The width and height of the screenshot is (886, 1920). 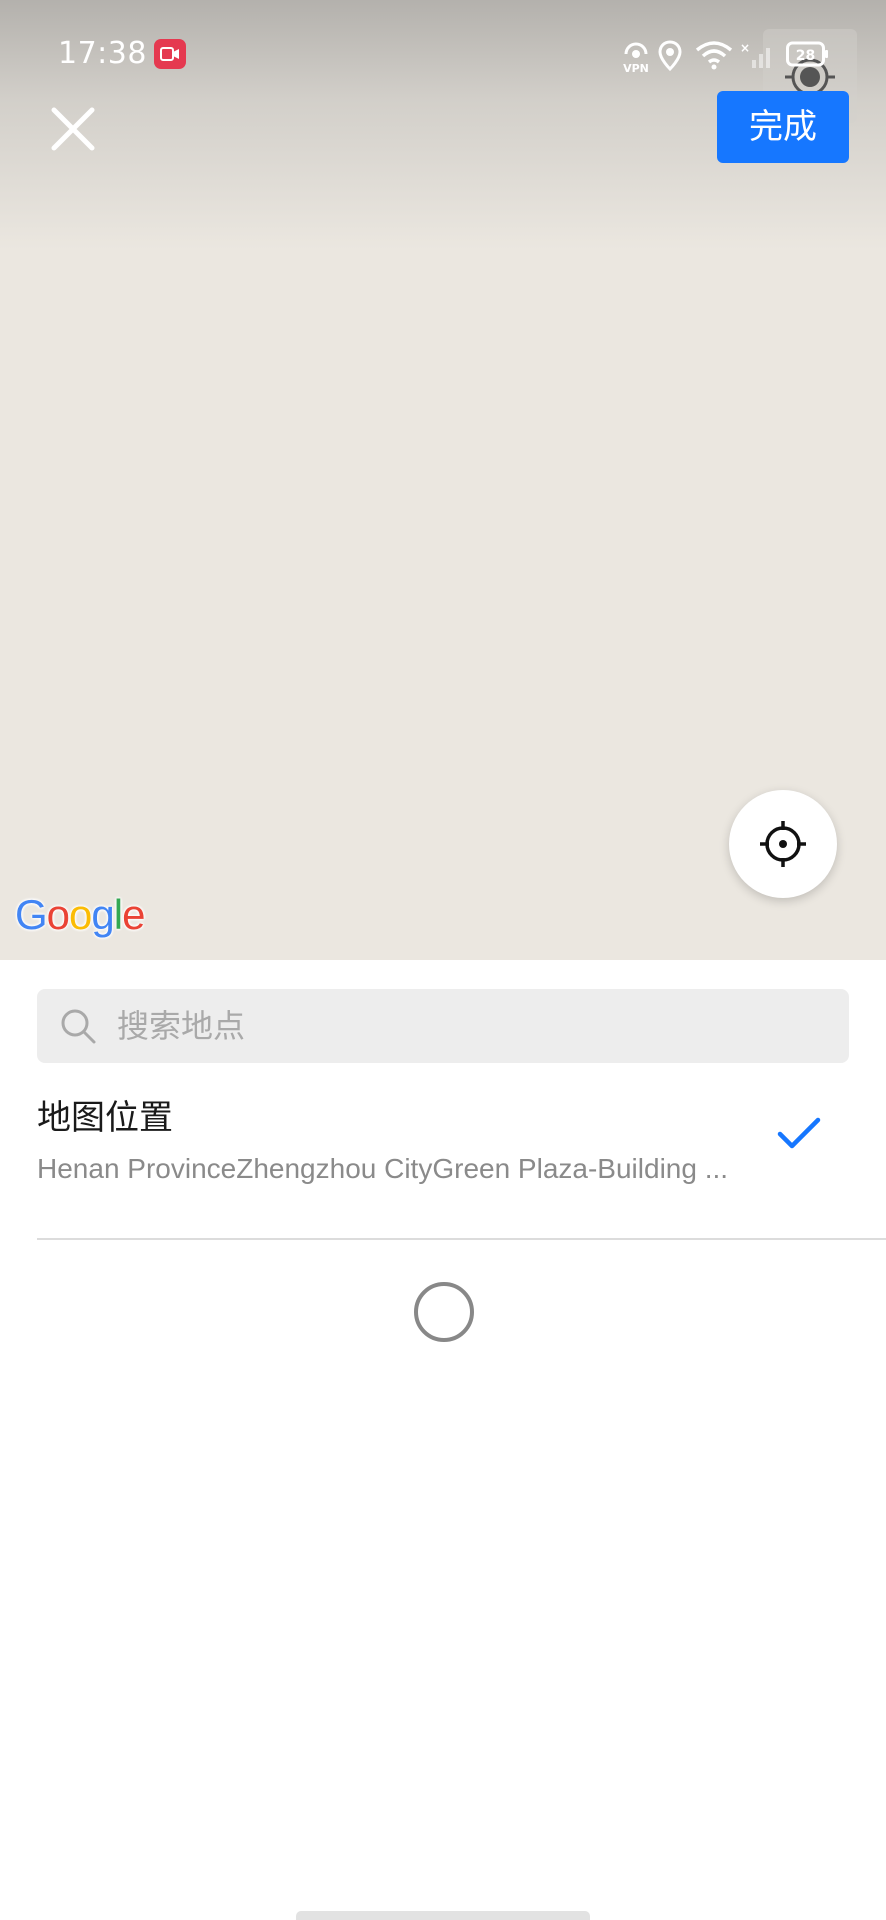 I want to click on wifi-icon, so click(x=714, y=55).